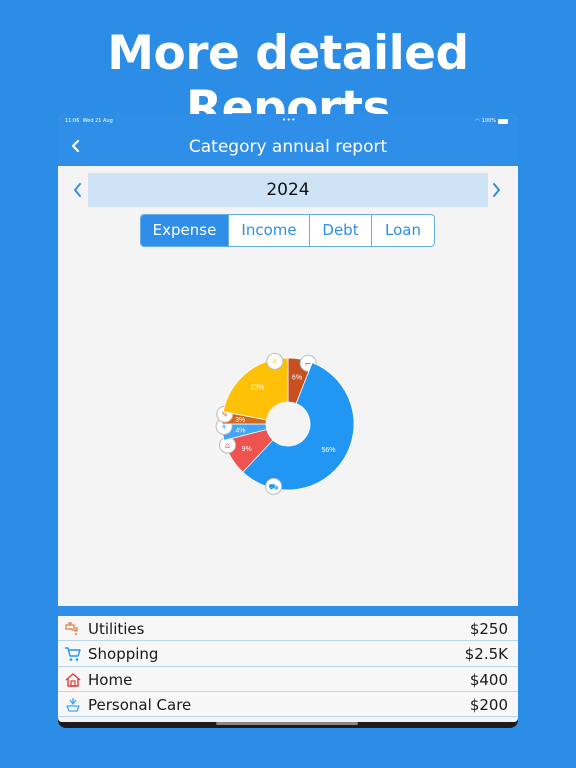  What do you see at coordinates (488, 679) in the screenshot?
I see `list-item-amount: $400` at bounding box center [488, 679].